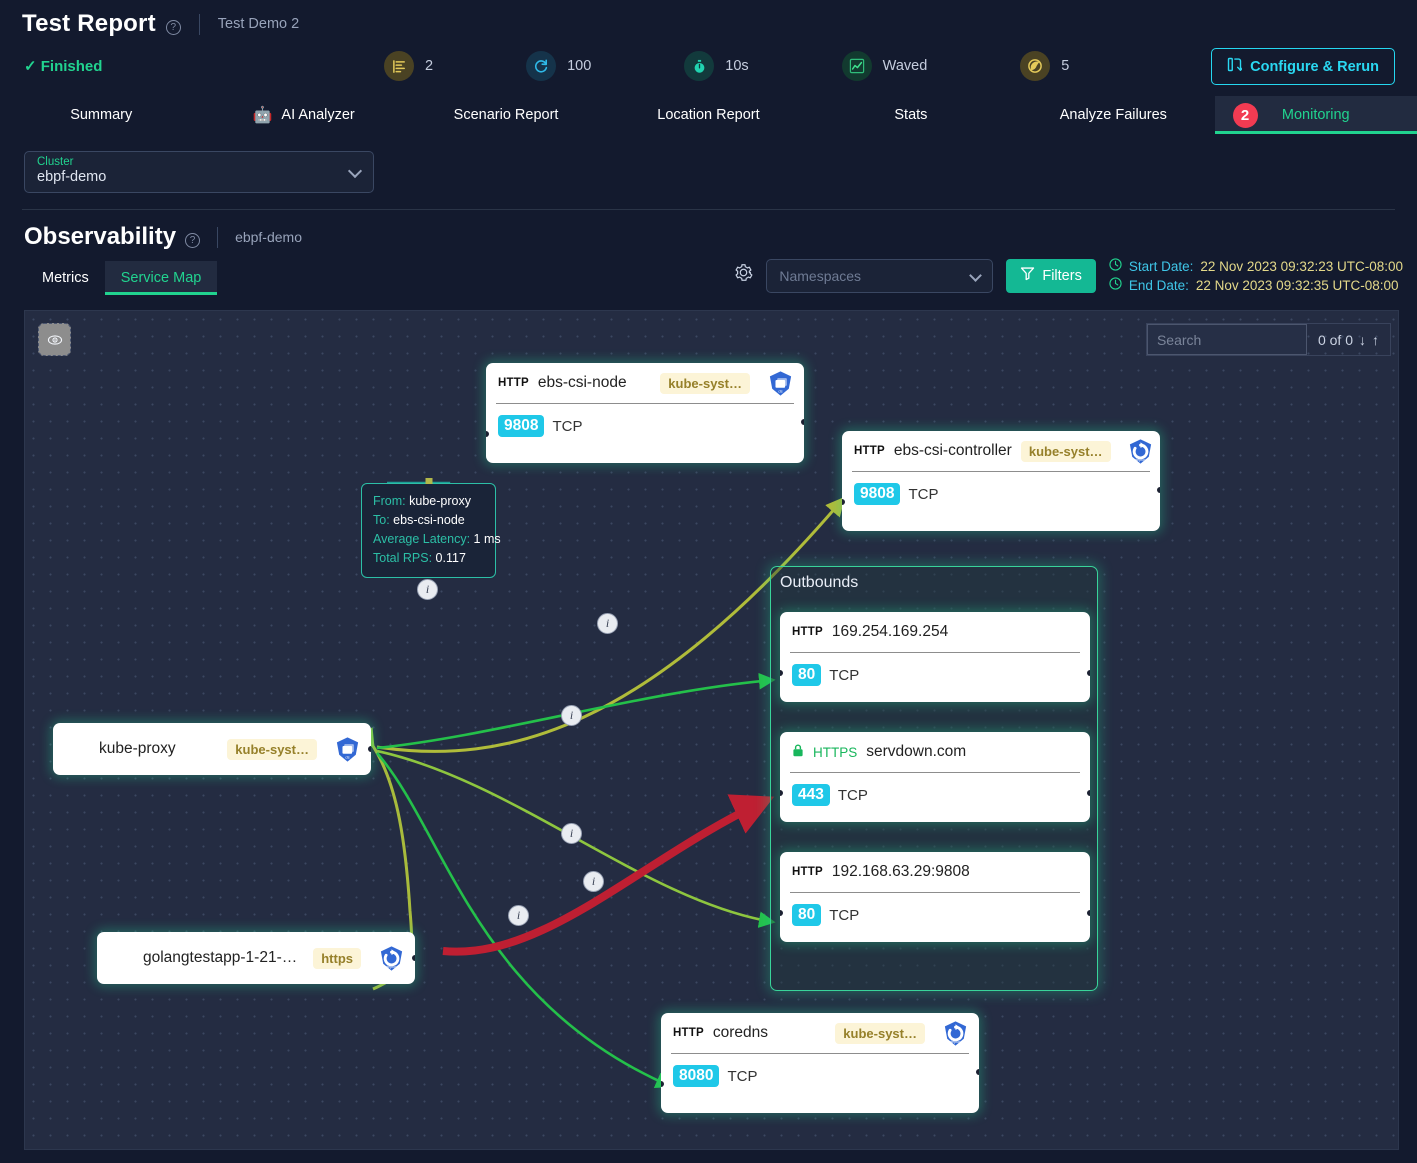  I want to click on filters-button: Filters, so click(1051, 275).